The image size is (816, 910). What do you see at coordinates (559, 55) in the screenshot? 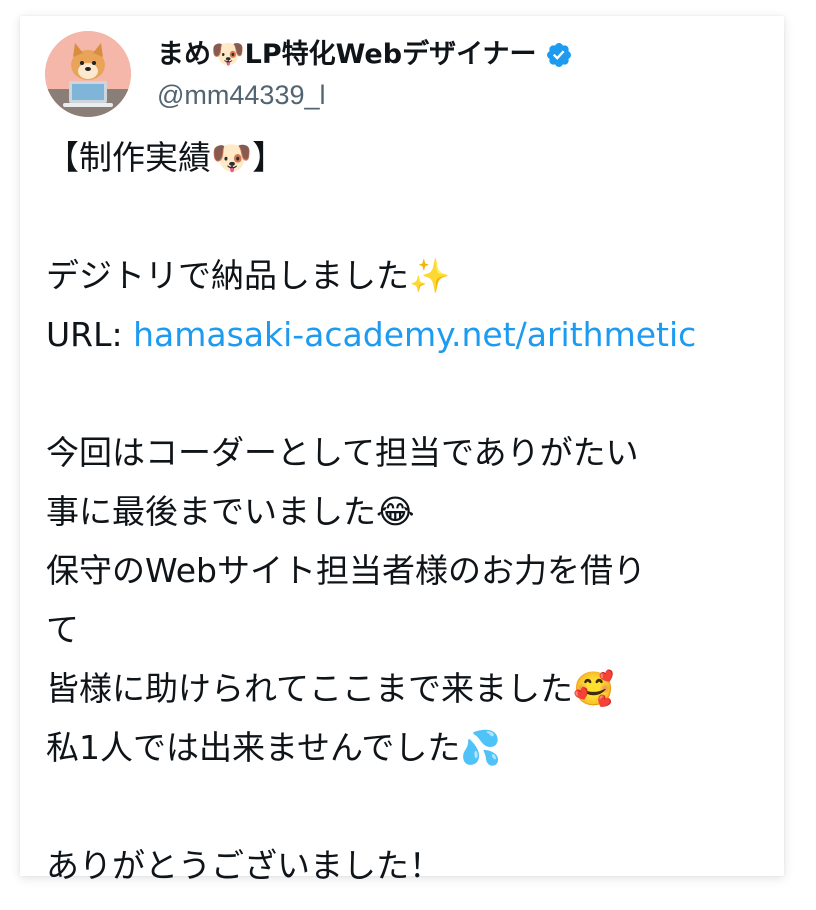
I see `verified-badge-icon` at bounding box center [559, 55].